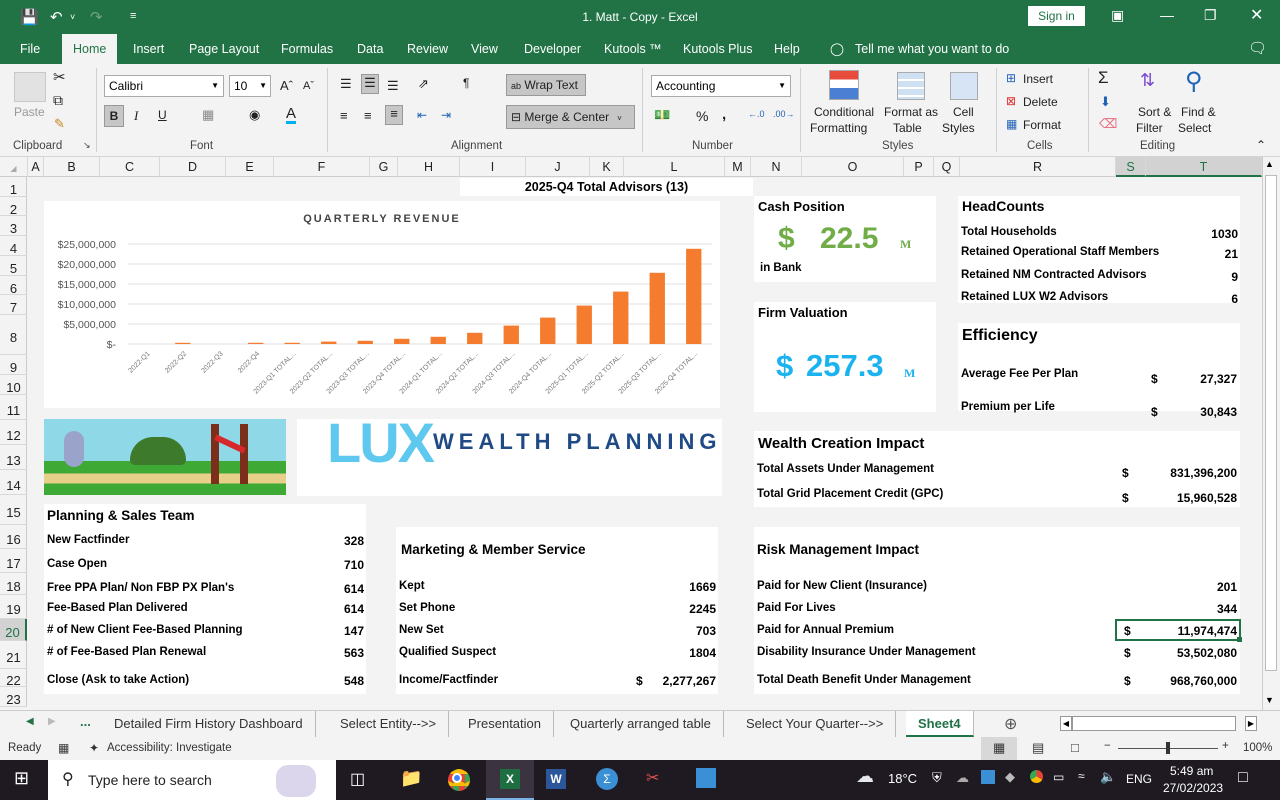 This screenshot has height=800, width=1280. What do you see at coordinates (1010, 724) in the screenshot?
I see `add-sheet-icon: ⊕` at bounding box center [1010, 724].